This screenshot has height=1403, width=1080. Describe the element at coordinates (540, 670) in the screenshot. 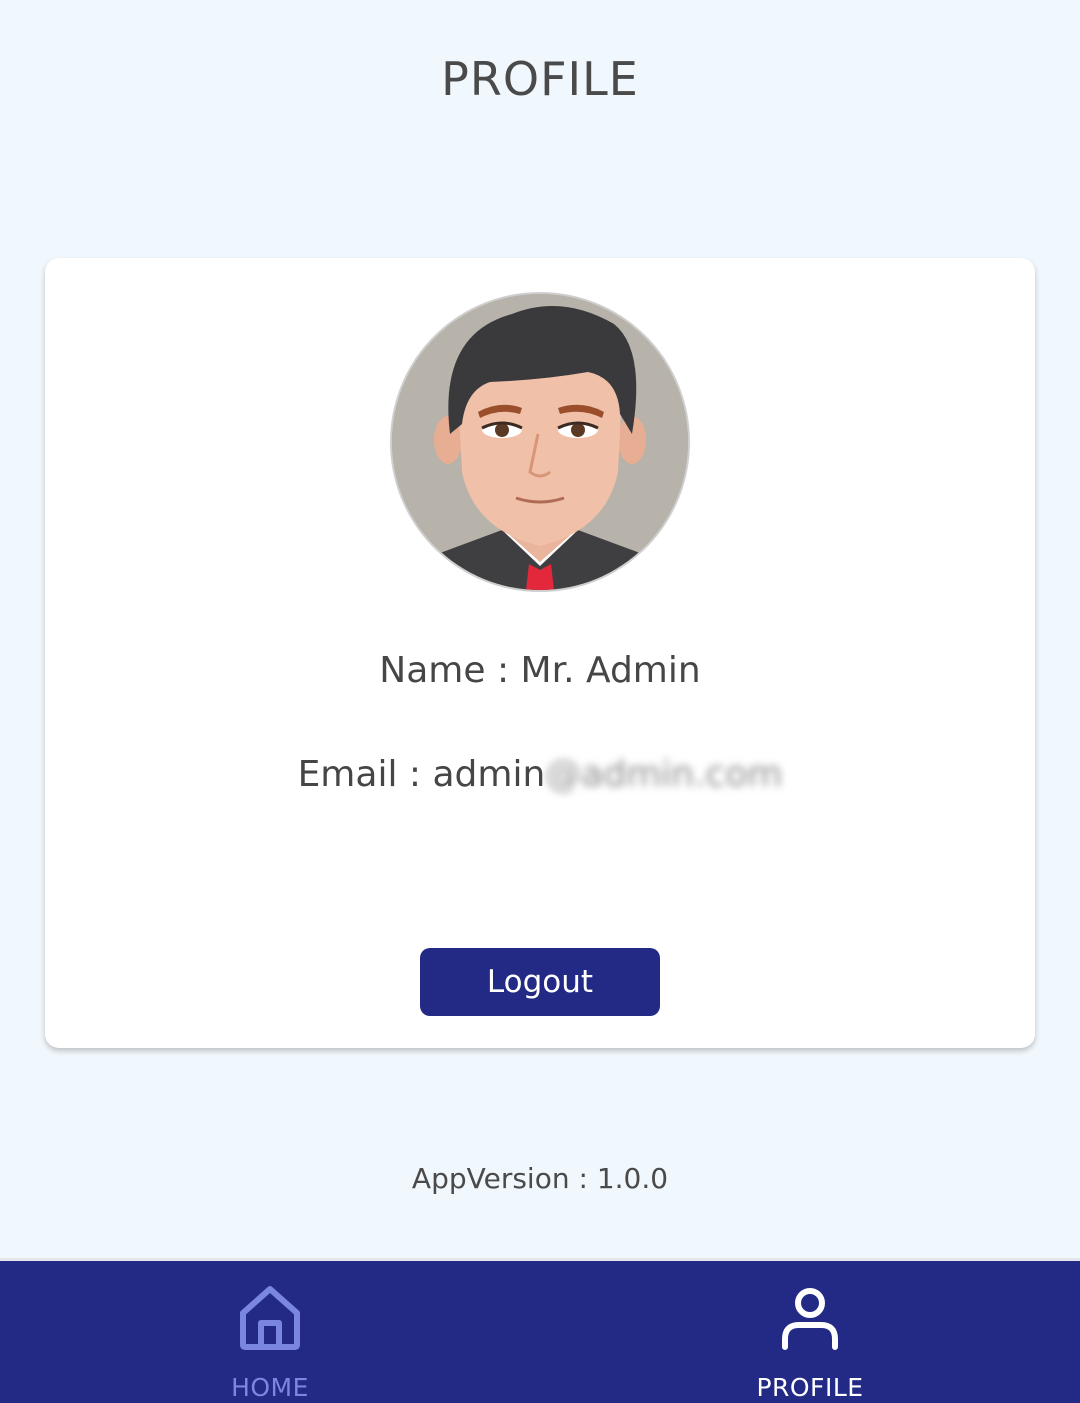

I see `profile-name: Name : Mr. Admin` at that location.